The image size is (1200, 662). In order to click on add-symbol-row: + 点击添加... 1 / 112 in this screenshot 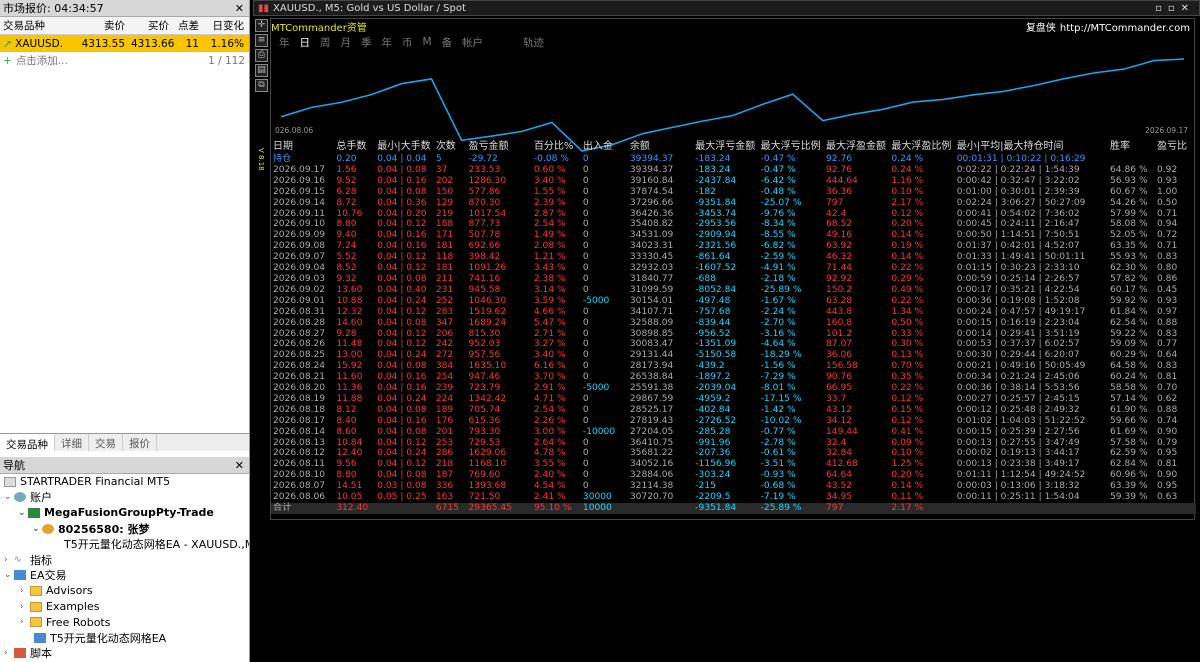, I will do `click(124, 60)`.